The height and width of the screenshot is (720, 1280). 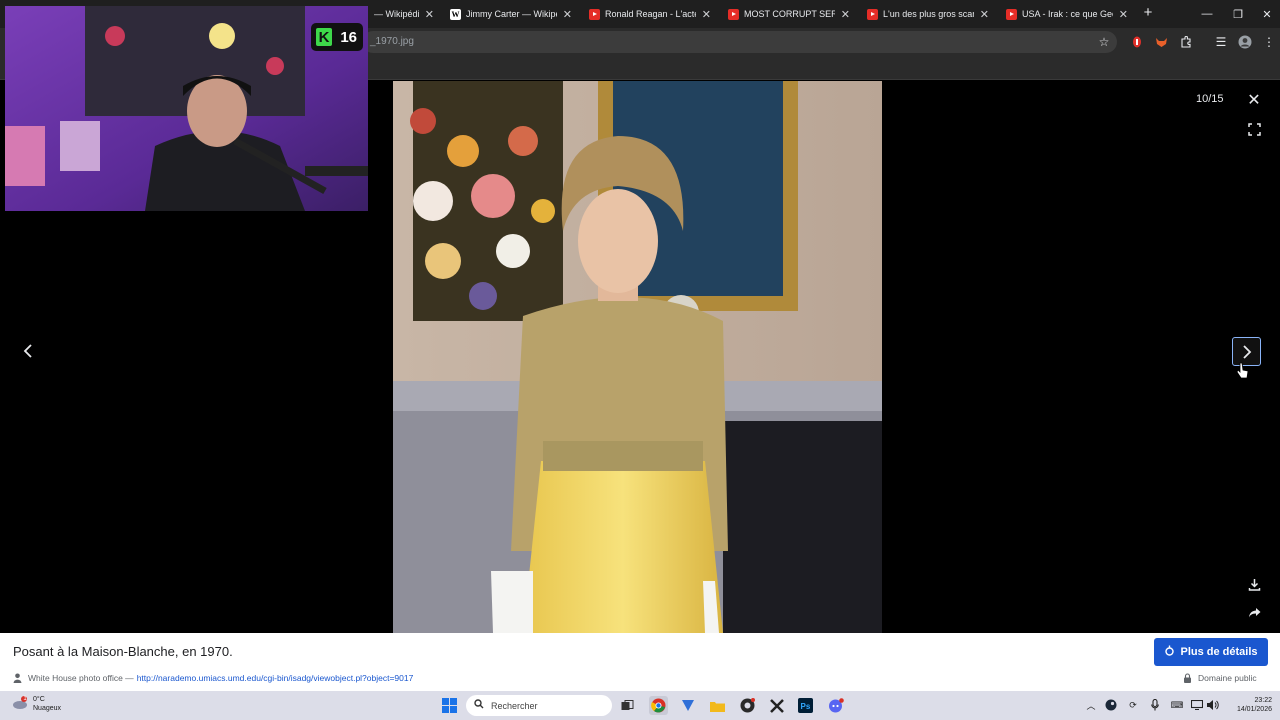 I want to click on microphone-icon, so click(x=1155, y=705).